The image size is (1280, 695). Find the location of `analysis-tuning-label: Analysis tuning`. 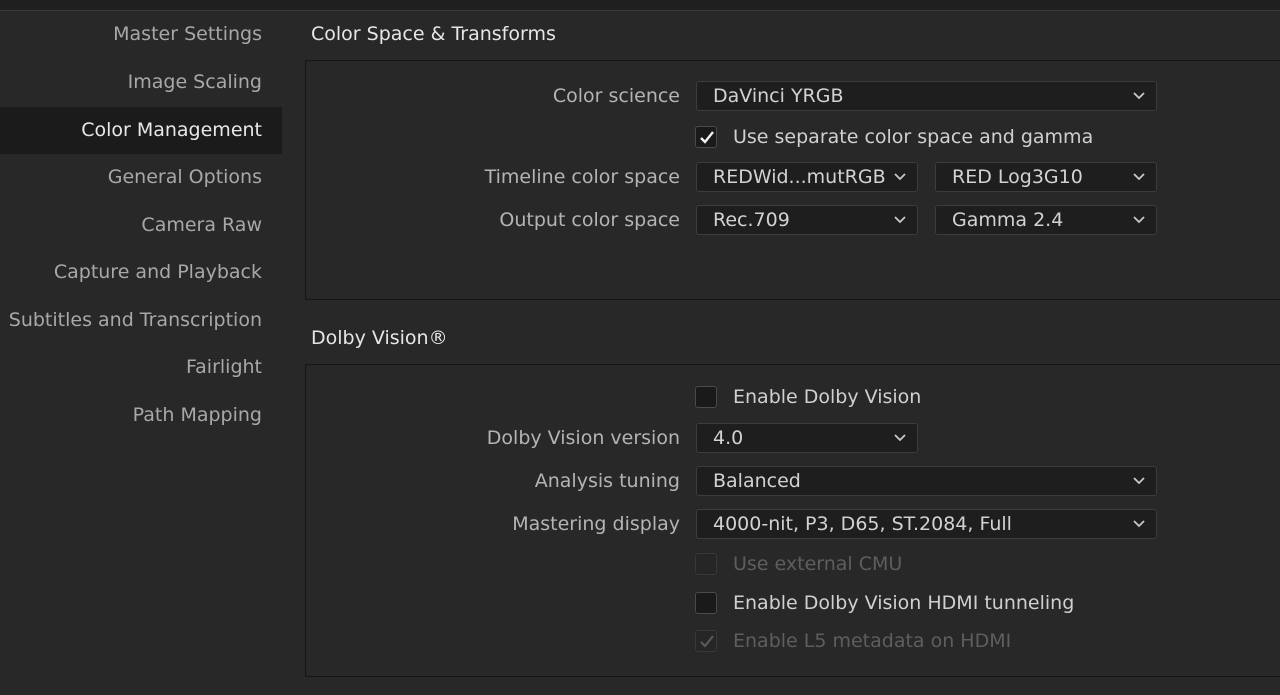

analysis-tuning-label: Analysis tuning is located at coordinates (607, 481).